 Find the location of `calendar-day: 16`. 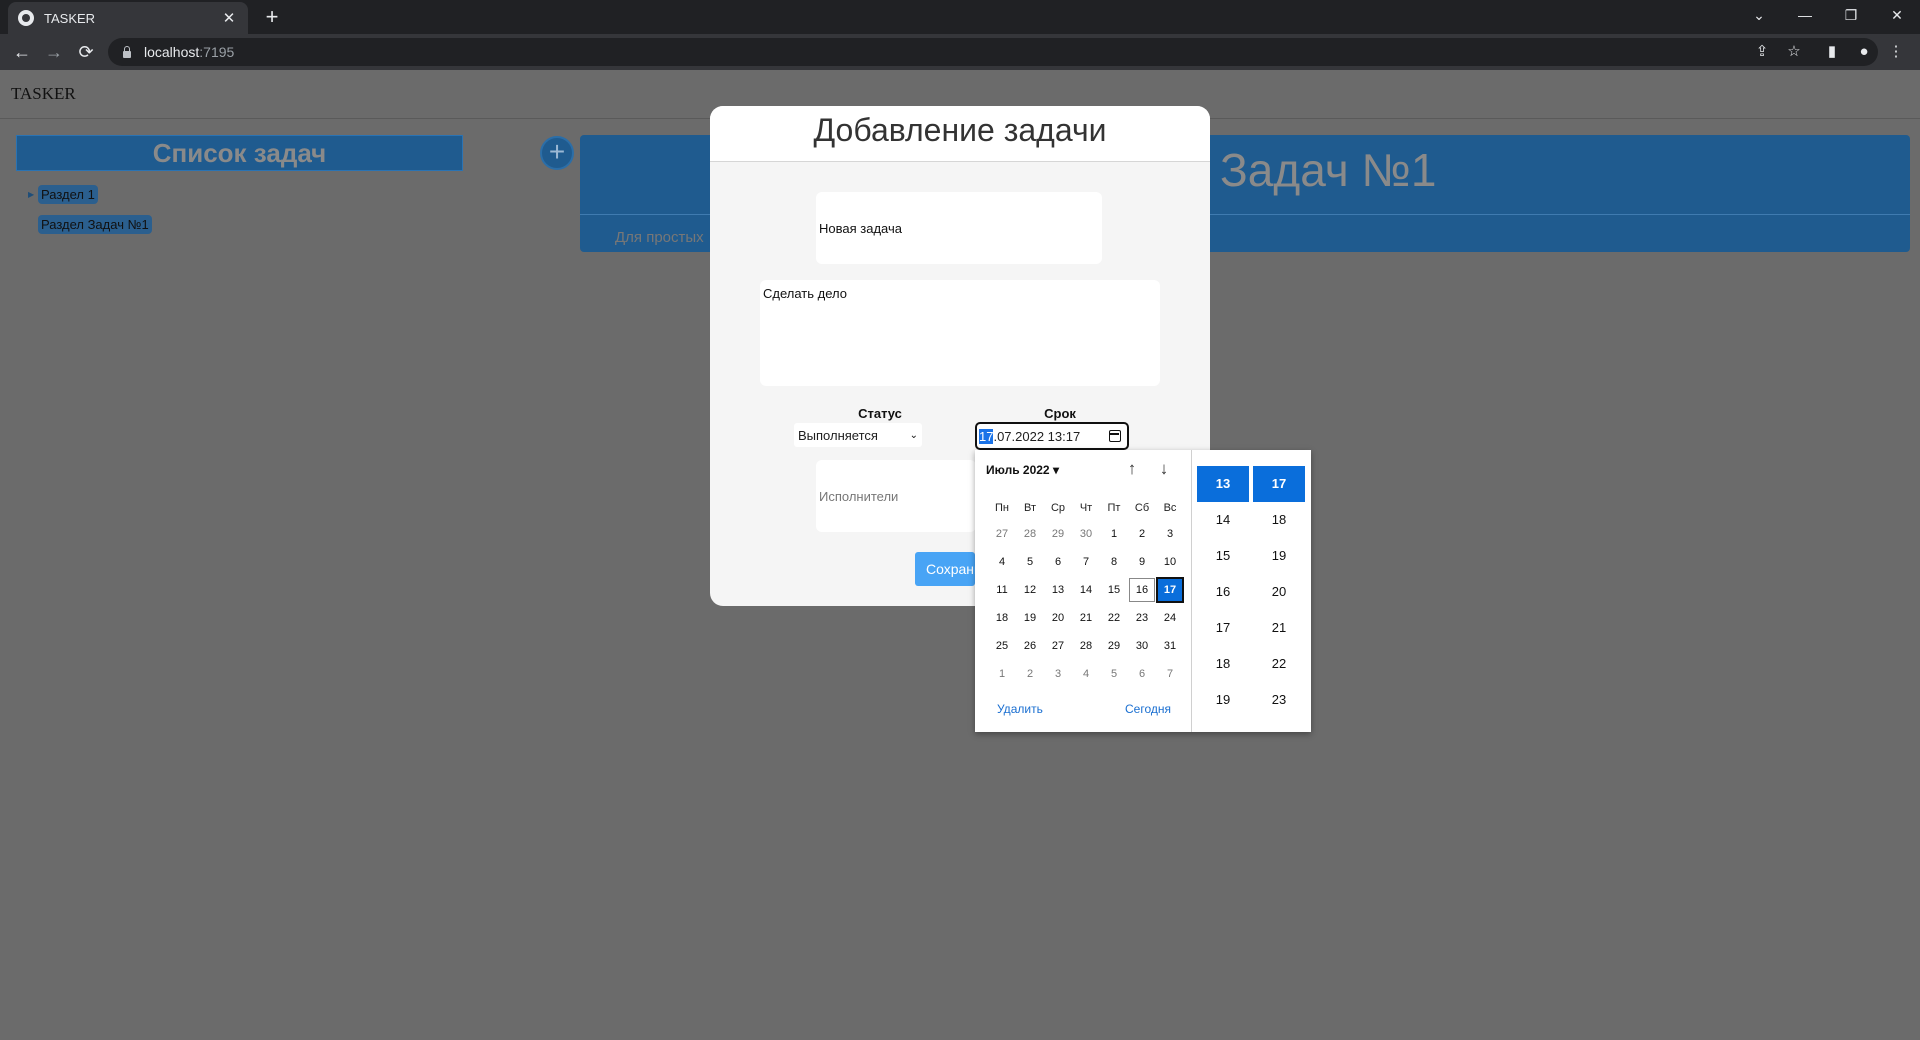

calendar-day: 16 is located at coordinates (1142, 590).